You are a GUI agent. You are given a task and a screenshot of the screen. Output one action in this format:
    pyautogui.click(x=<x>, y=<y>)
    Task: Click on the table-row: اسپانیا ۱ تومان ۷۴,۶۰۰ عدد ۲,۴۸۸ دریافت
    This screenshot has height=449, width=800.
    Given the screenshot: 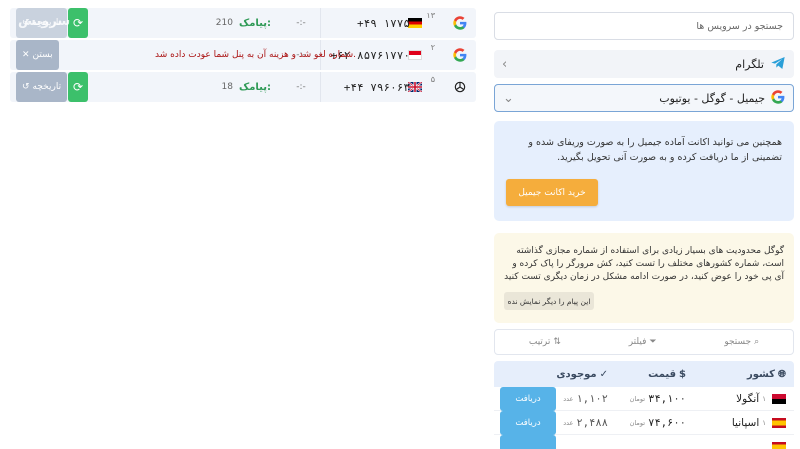 What is the action you would take?
    pyautogui.click(x=644, y=423)
    